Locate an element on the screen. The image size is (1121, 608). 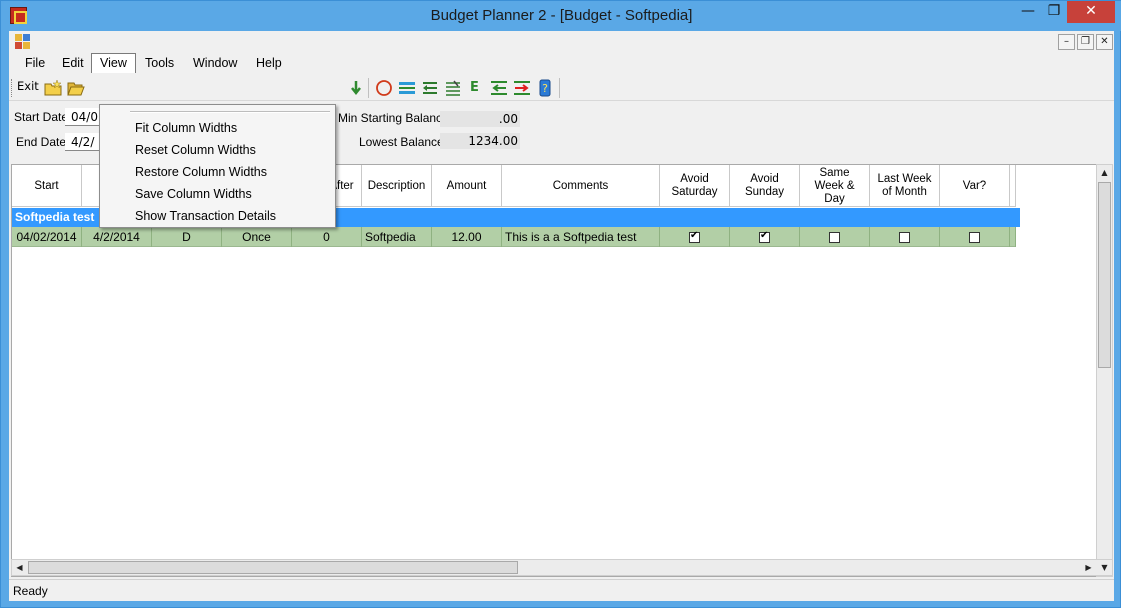
scroll-up-arrow-icon: ▲ is located at coordinates (1104, 172).